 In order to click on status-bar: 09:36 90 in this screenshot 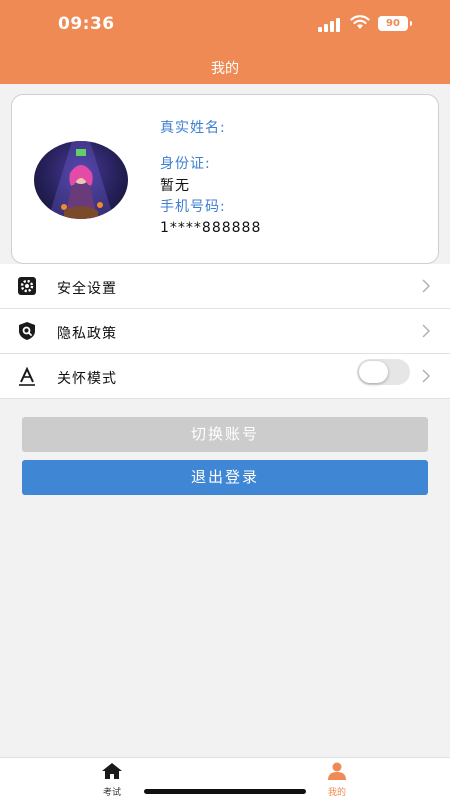, I will do `click(225, 24)`.